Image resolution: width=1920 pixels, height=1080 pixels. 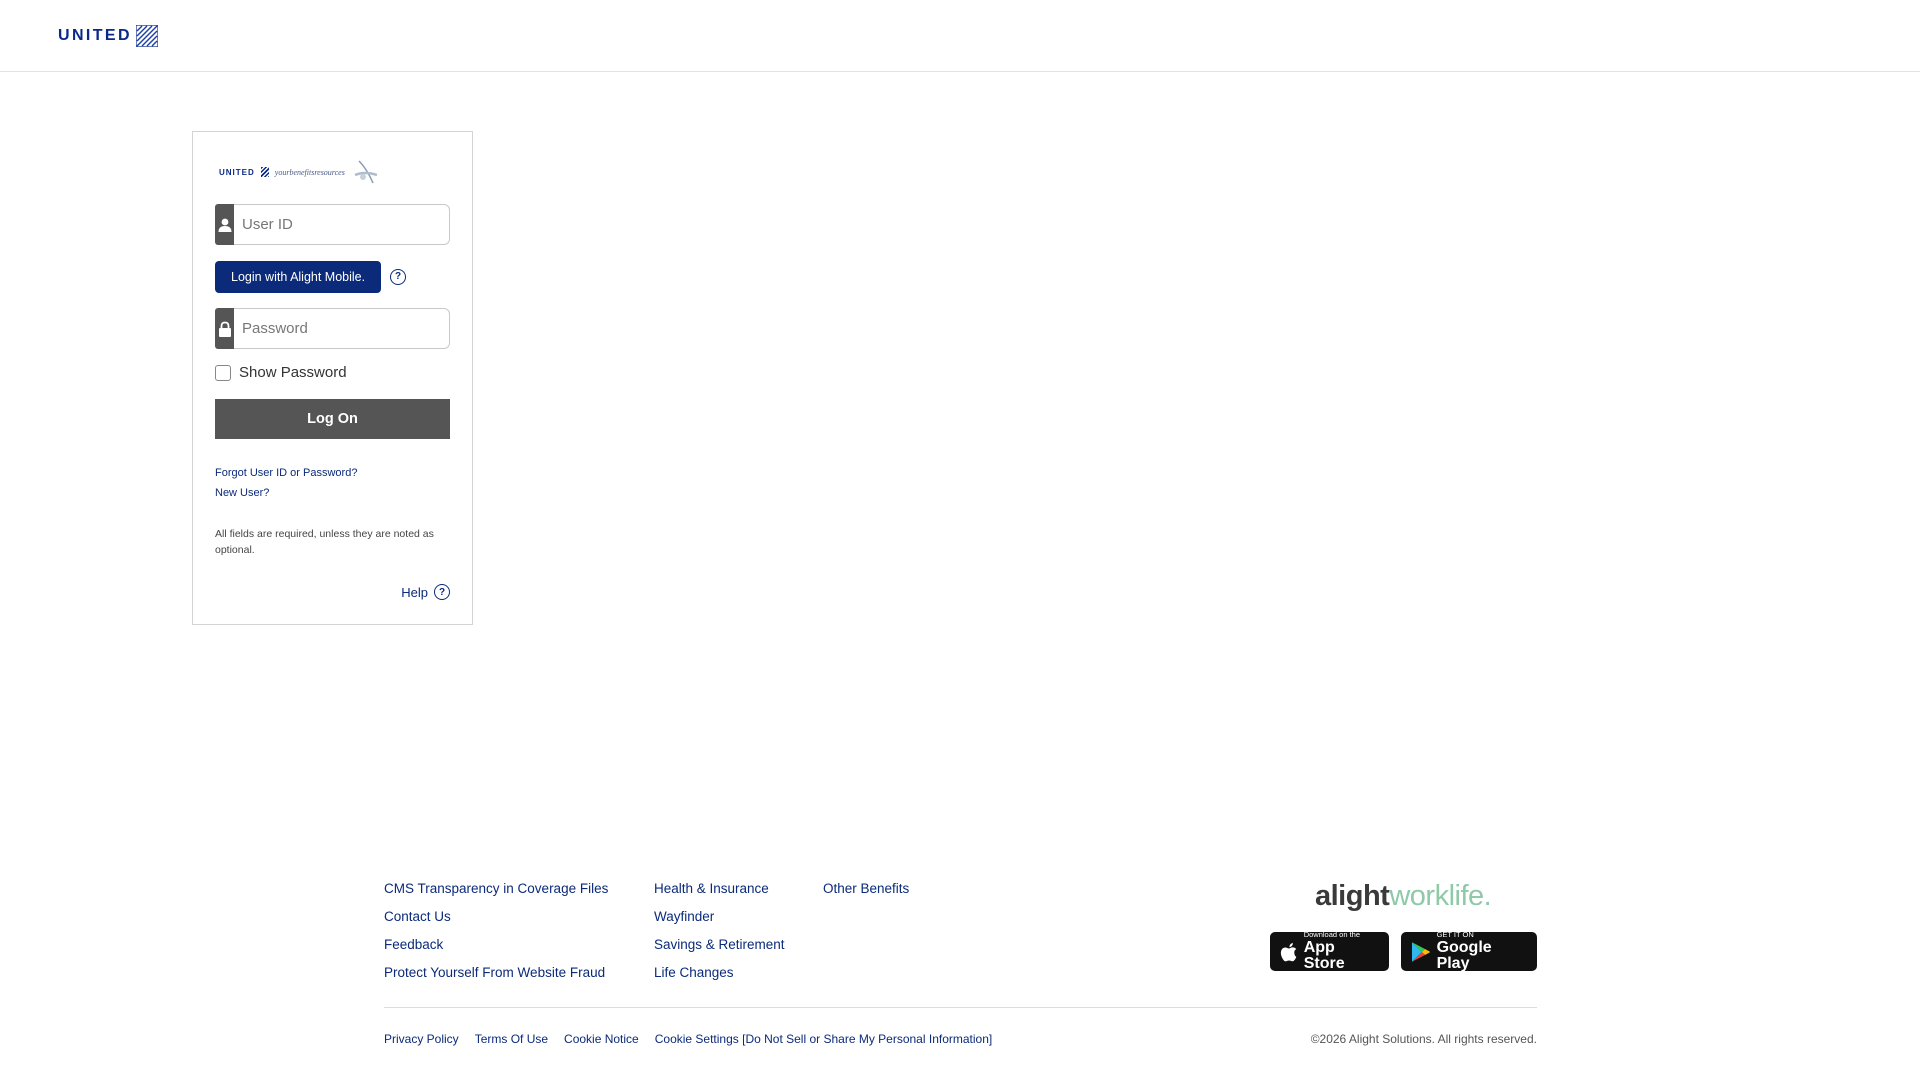 I want to click on app-store-big-text: App Store, so click(x=1324, y=955).